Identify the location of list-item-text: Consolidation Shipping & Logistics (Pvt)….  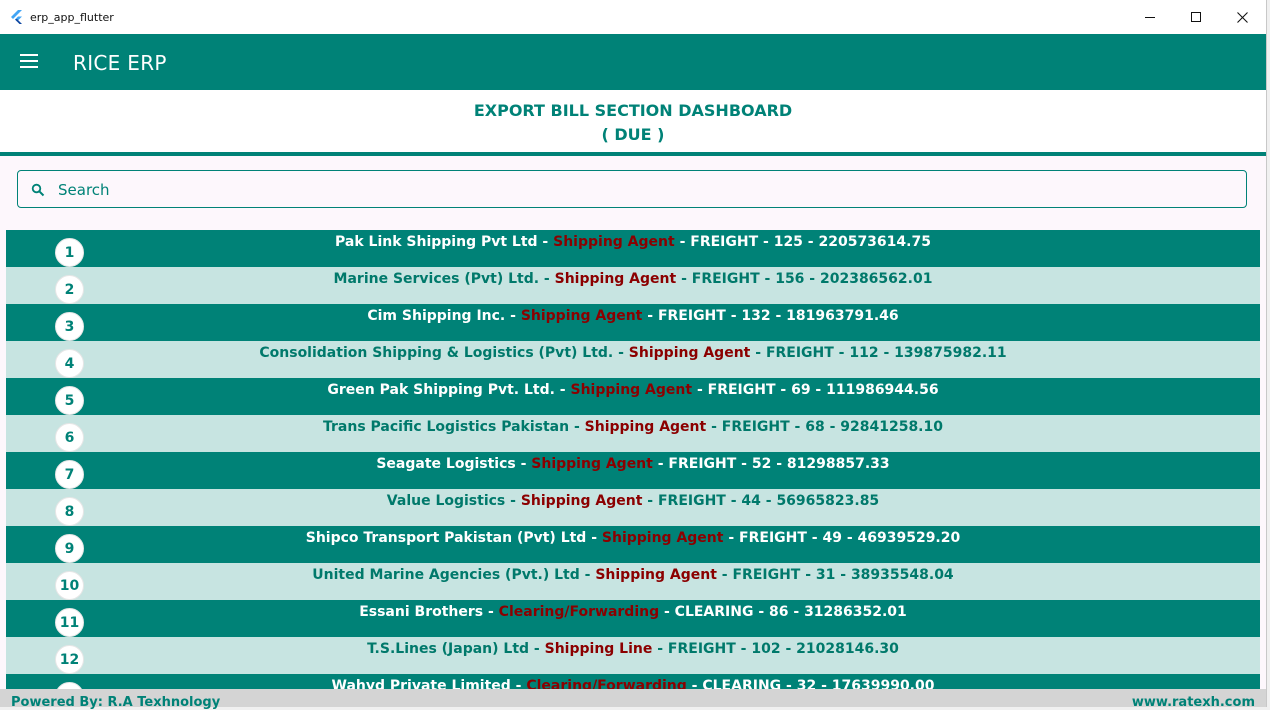
(633, 353).